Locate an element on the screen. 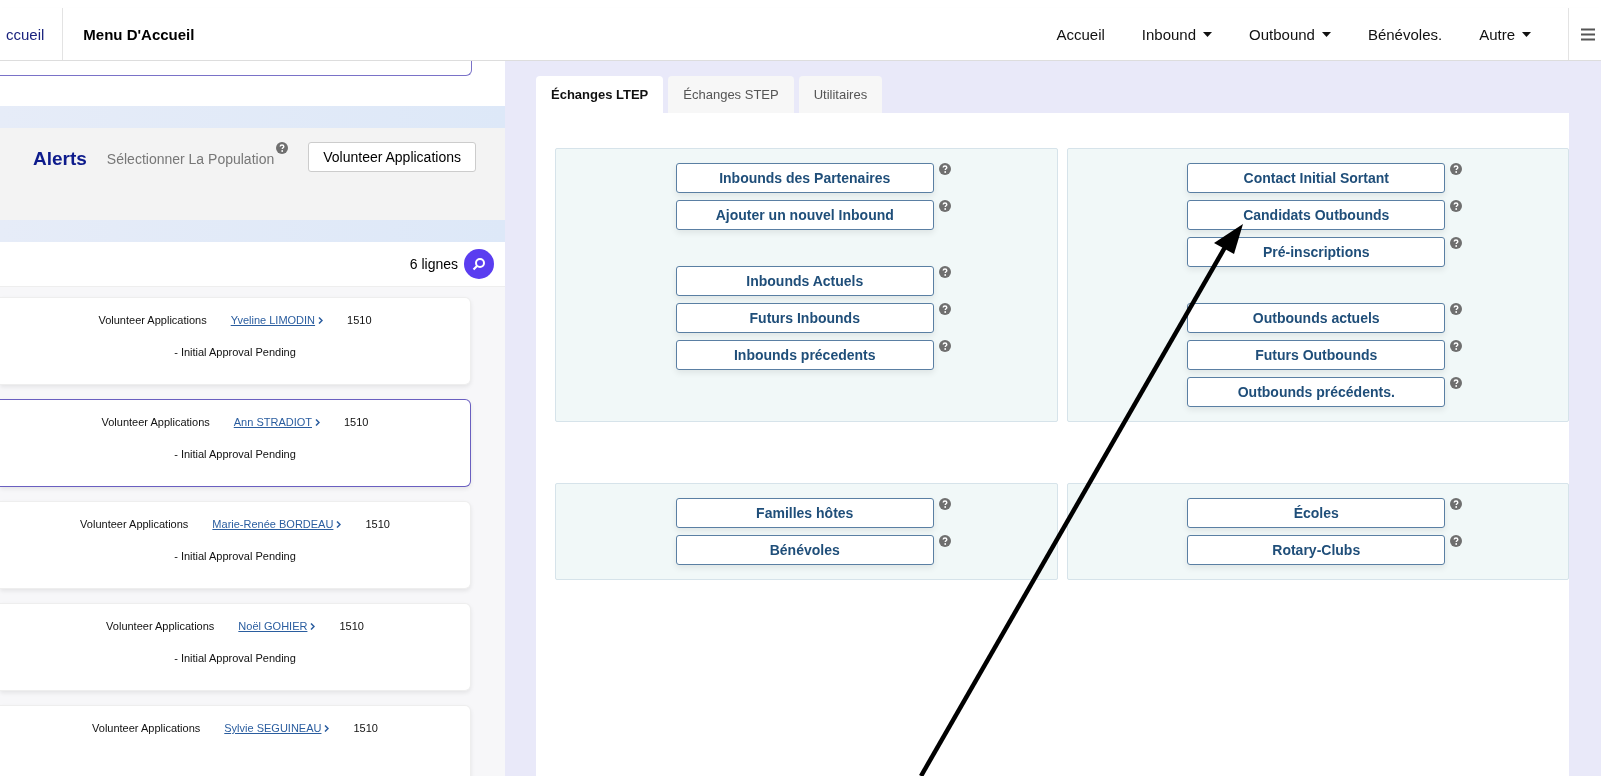  menu-button: Outbounds précédents. is located at coordinates (1316, 392).